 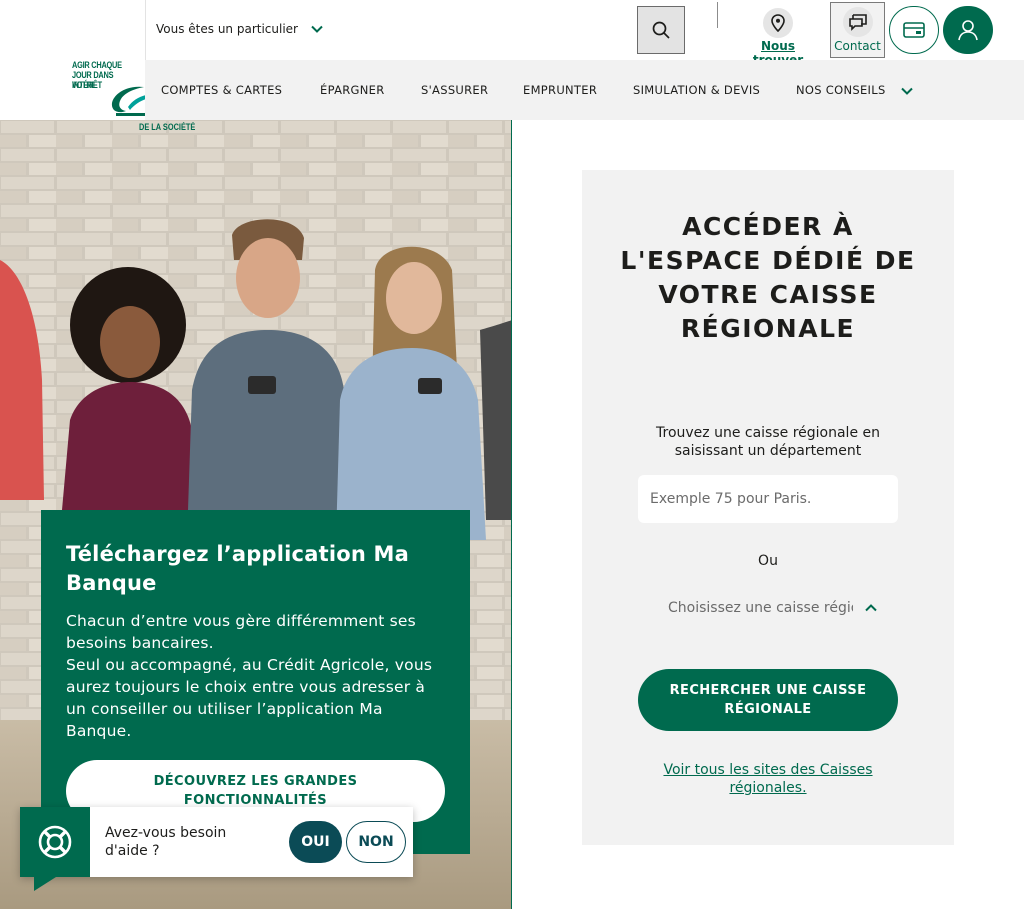 What do you see at coordinates (560, 90) in the screenshot?
I see `nav-item-borrow: EMPRUNTER` at bounding box center [560, 90].